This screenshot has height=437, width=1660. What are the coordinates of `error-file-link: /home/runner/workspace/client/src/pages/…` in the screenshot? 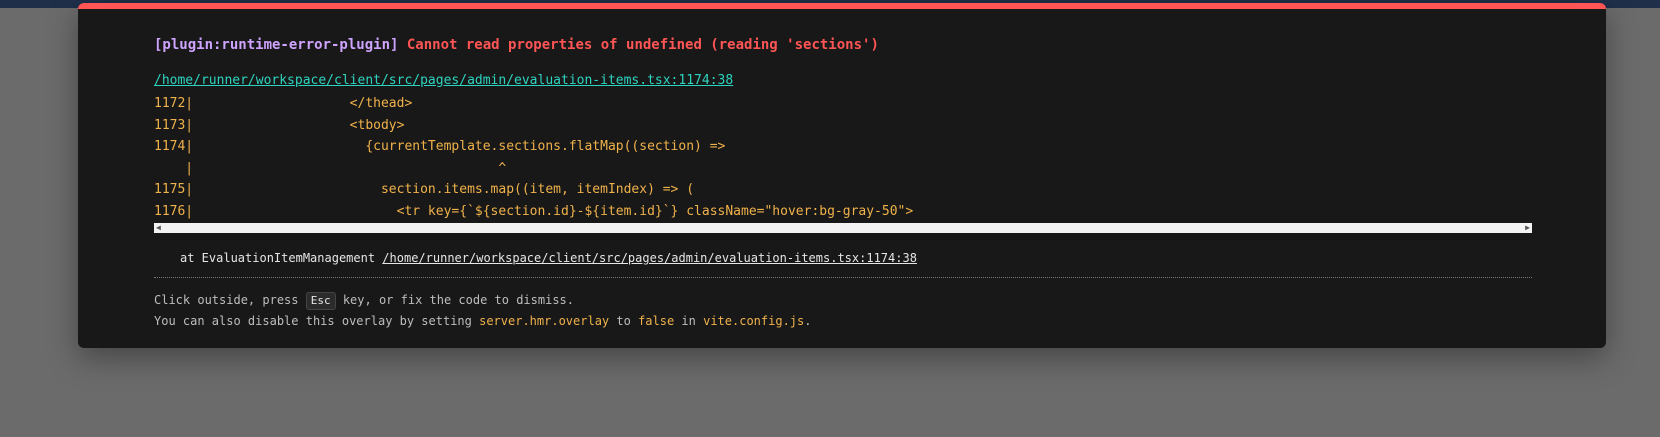 It's located at (842, 81).